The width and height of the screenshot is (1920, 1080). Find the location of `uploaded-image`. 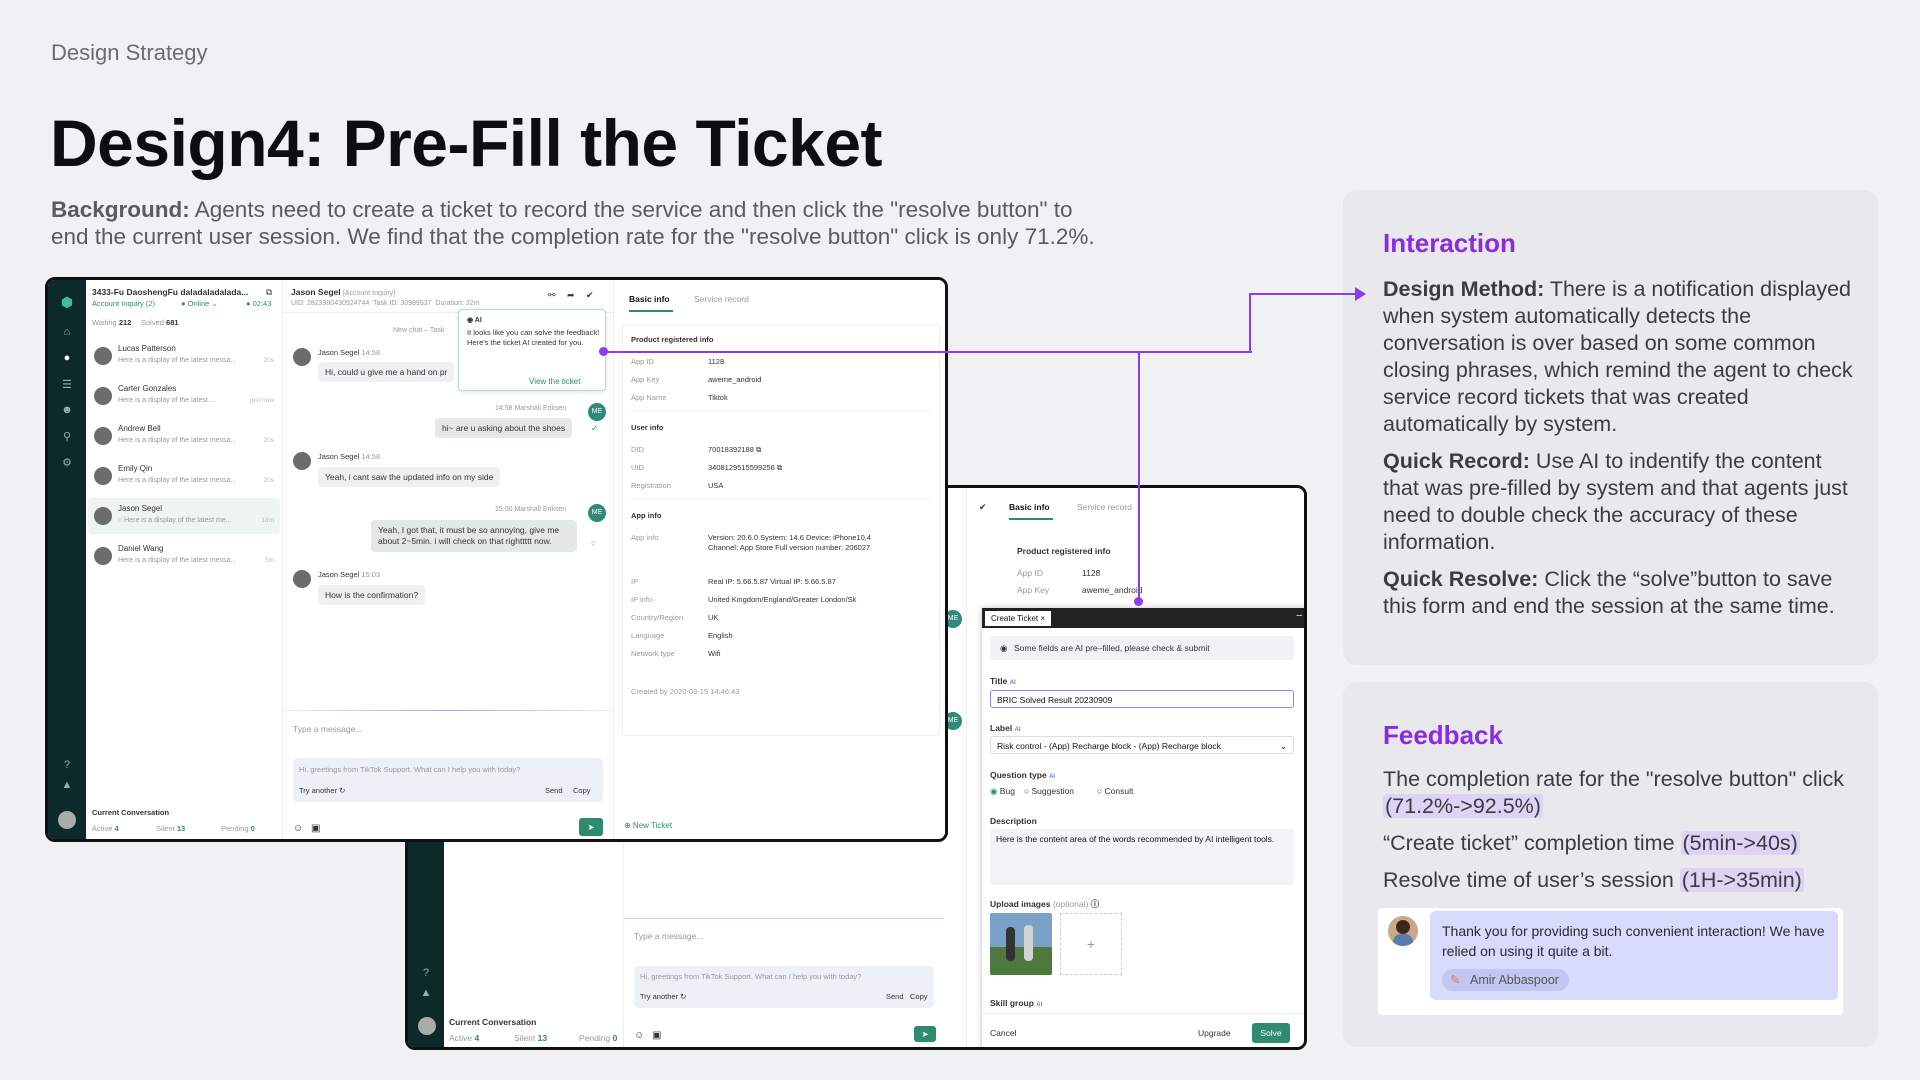

uploaded-image is located at coordinates (1021, 944).